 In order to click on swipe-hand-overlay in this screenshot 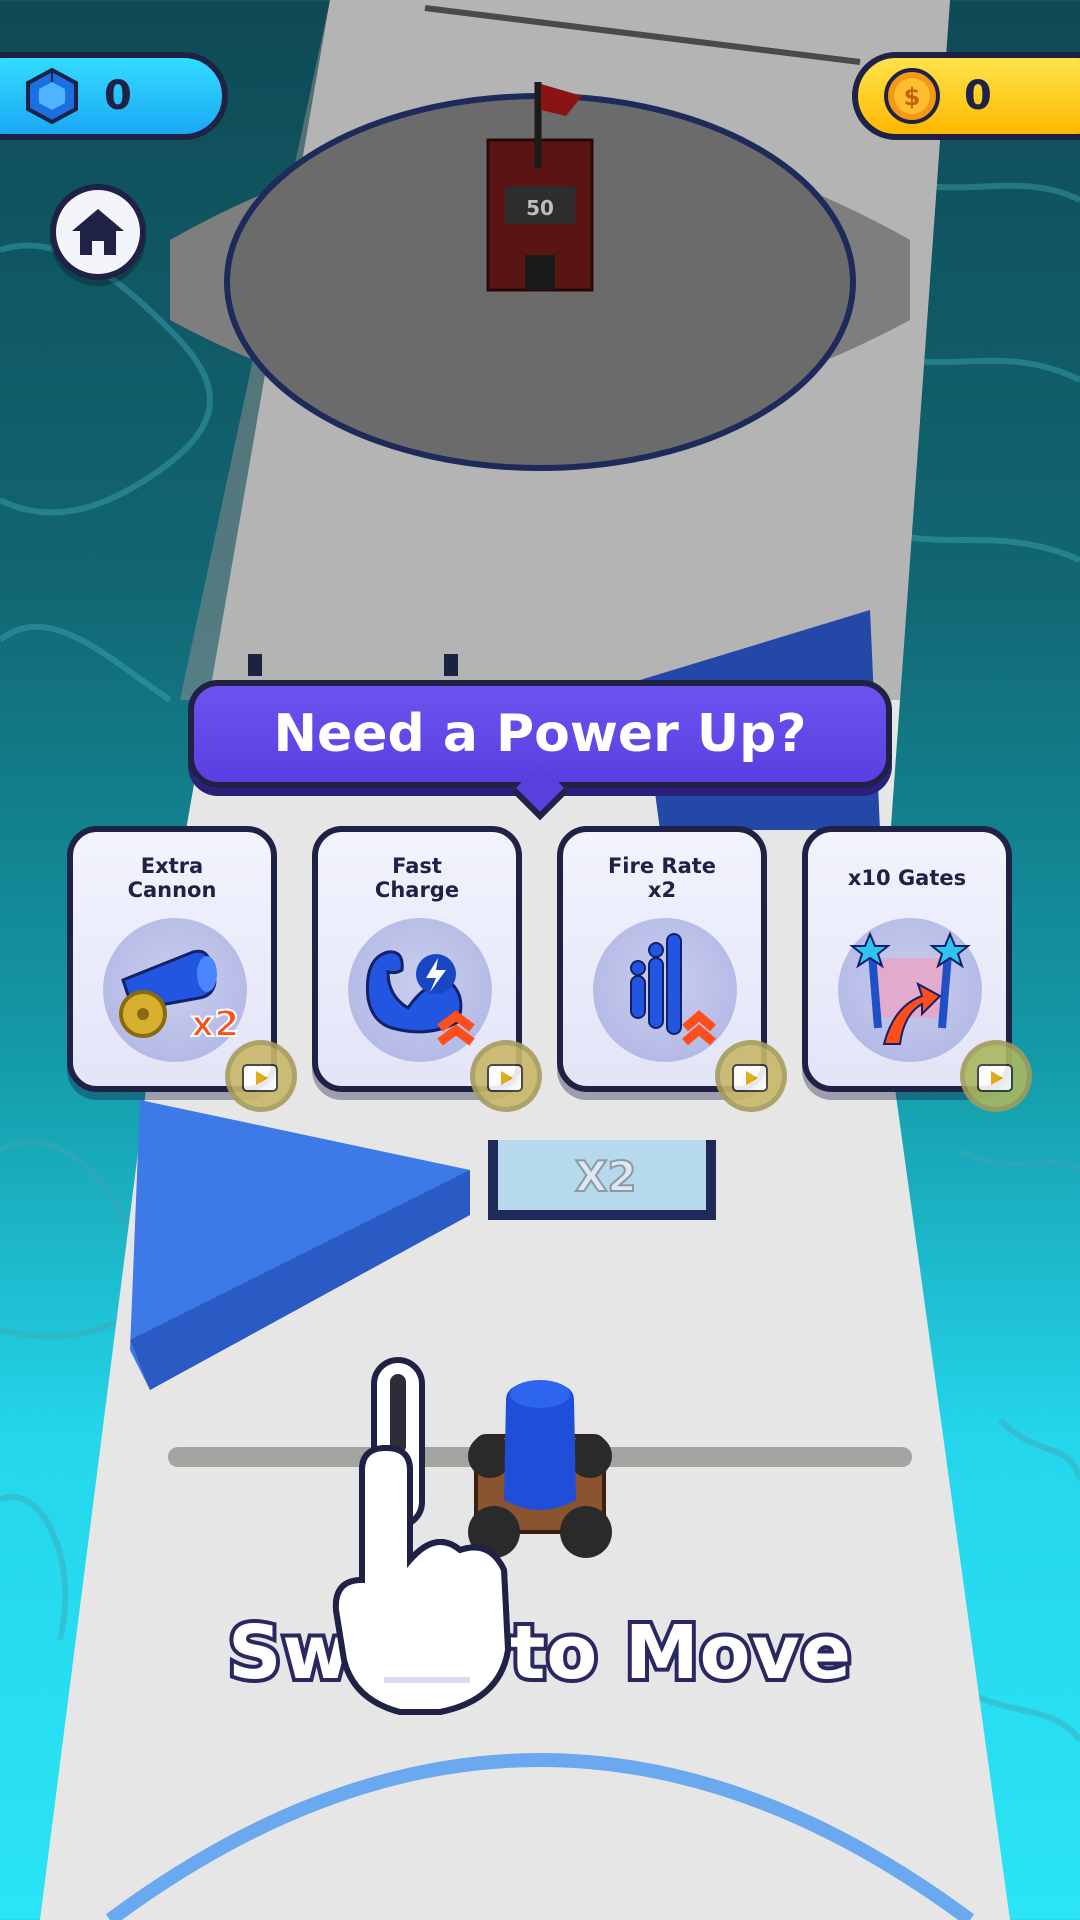, I will do `click(422, 1579)`.